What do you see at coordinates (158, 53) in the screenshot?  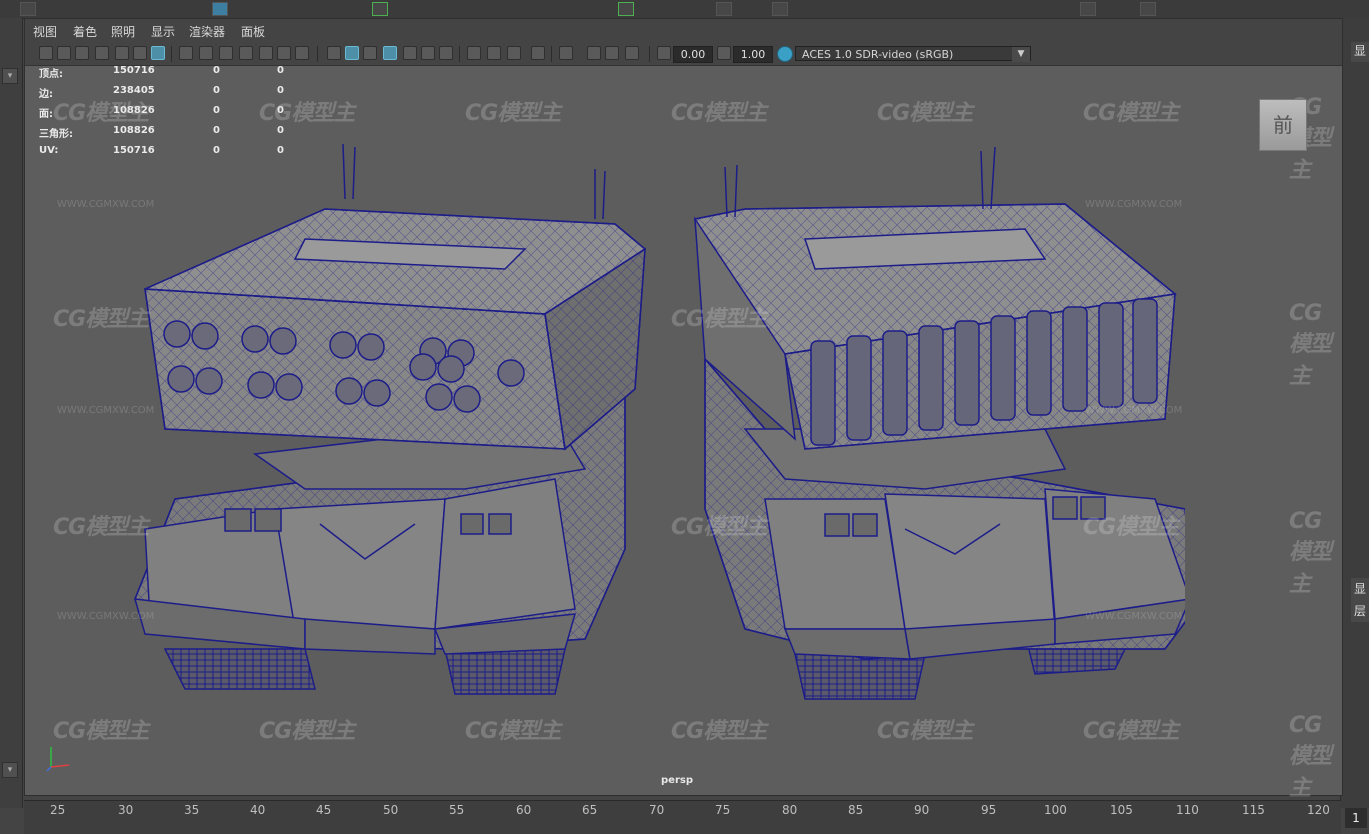 I see `grease-pencil-active-icon` at bounding box center [158, 53].